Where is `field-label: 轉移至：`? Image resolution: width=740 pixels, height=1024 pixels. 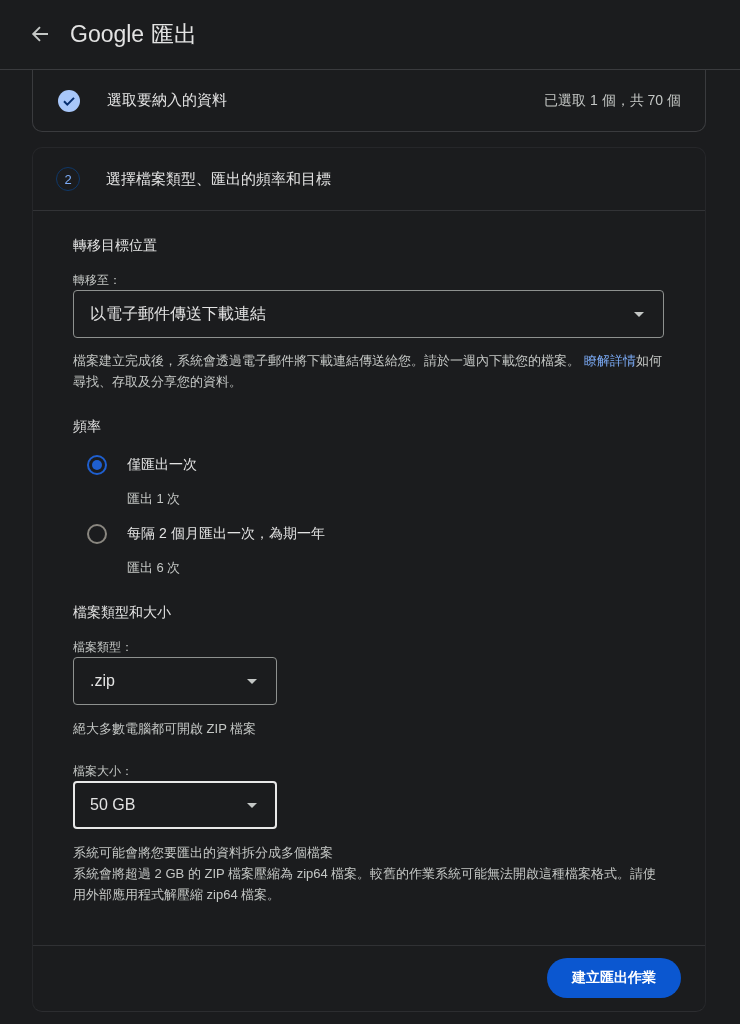
field-label: 轉移至： is located at coordinates (97, 280).